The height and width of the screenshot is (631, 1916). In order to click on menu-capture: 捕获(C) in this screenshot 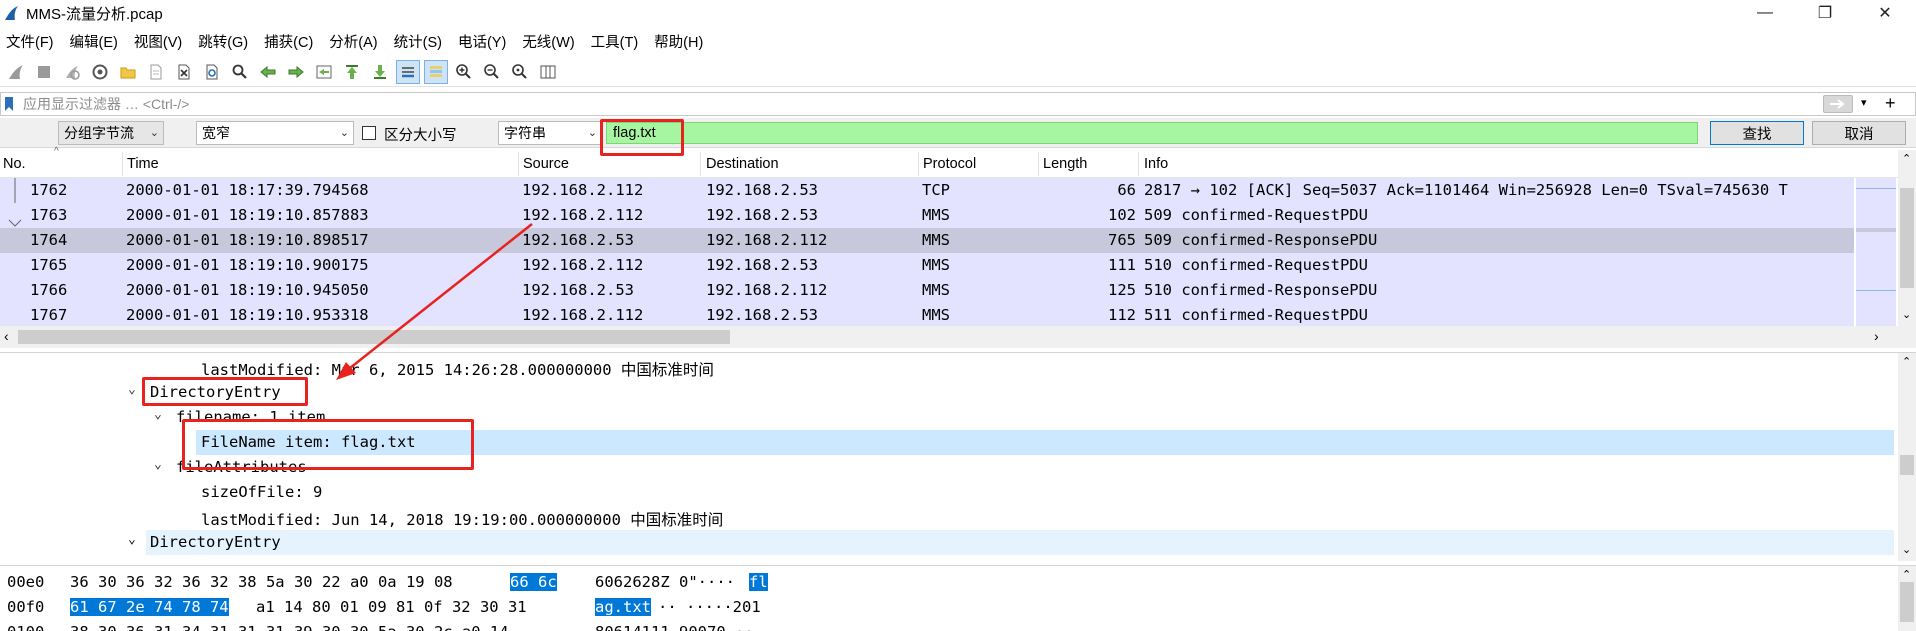, I will do `click(288, 41)`.